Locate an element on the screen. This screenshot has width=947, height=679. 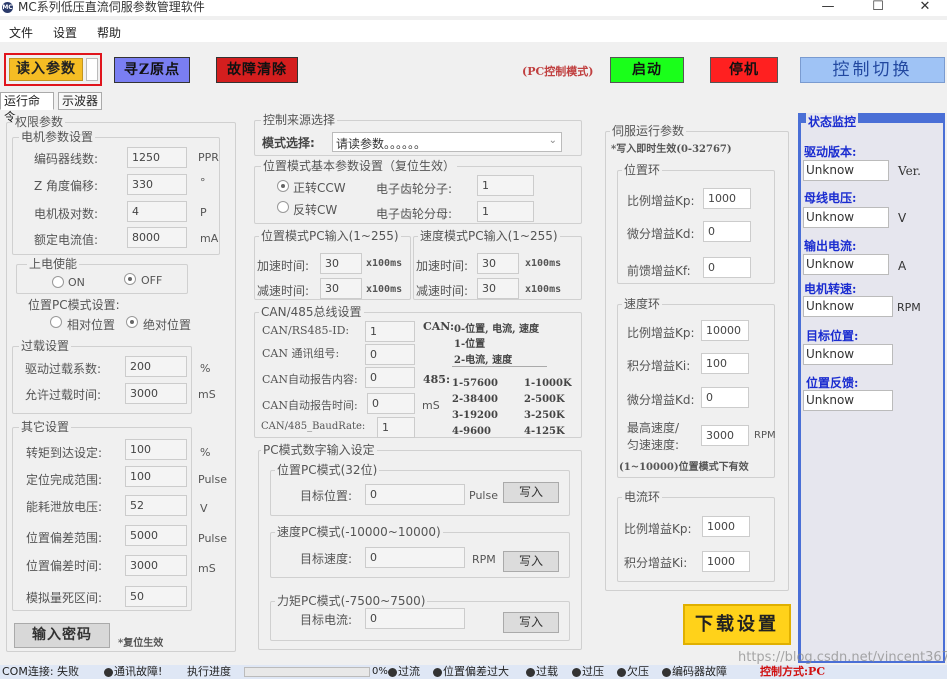
read-params-button: 读入参数 is located at coordinates (46, 69).